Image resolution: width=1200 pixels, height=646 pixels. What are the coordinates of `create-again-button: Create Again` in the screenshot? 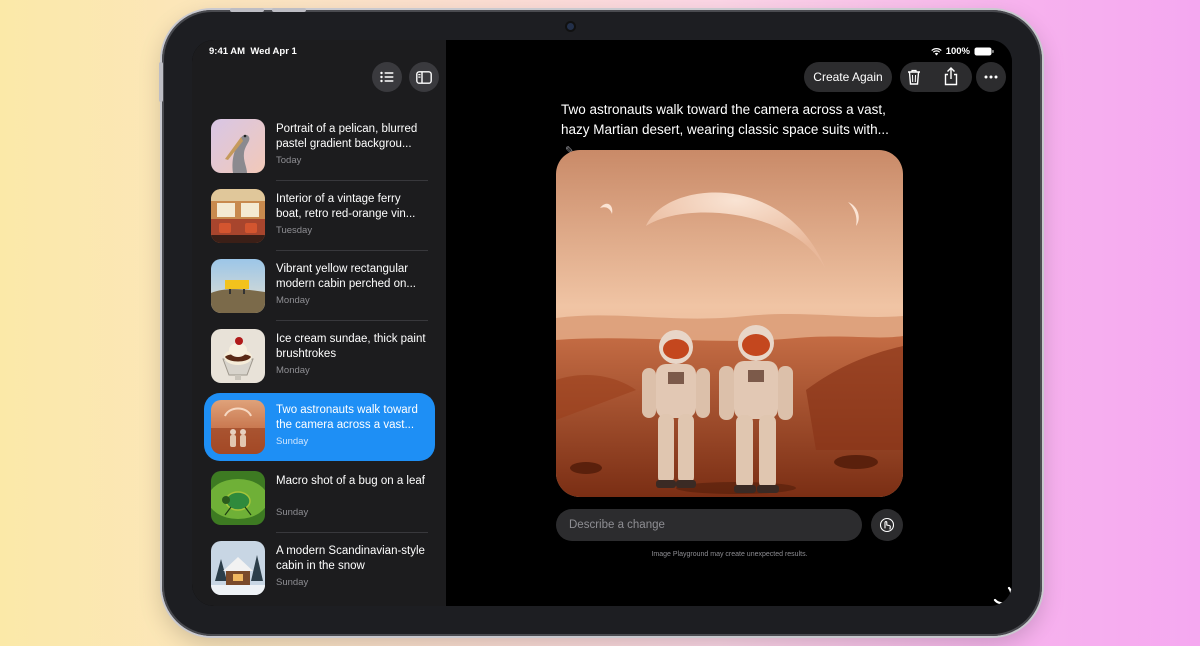 It's located at (848, 77).